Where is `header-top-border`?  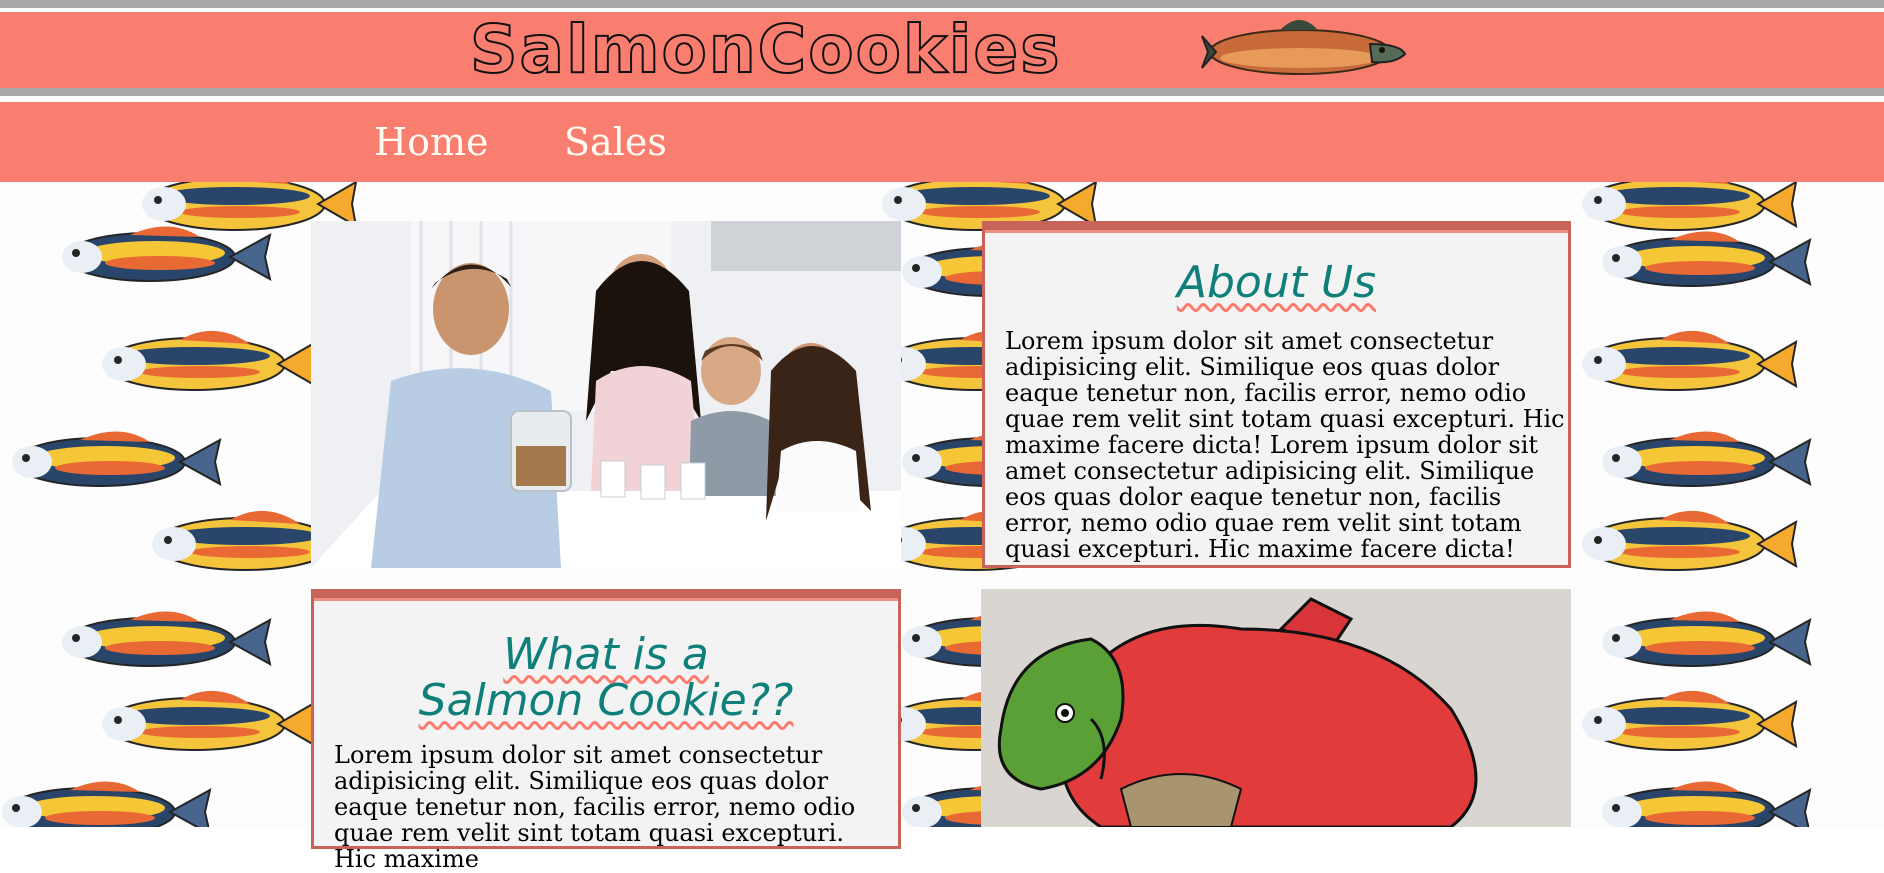
header-top-border is located at coordinates (942, 4).